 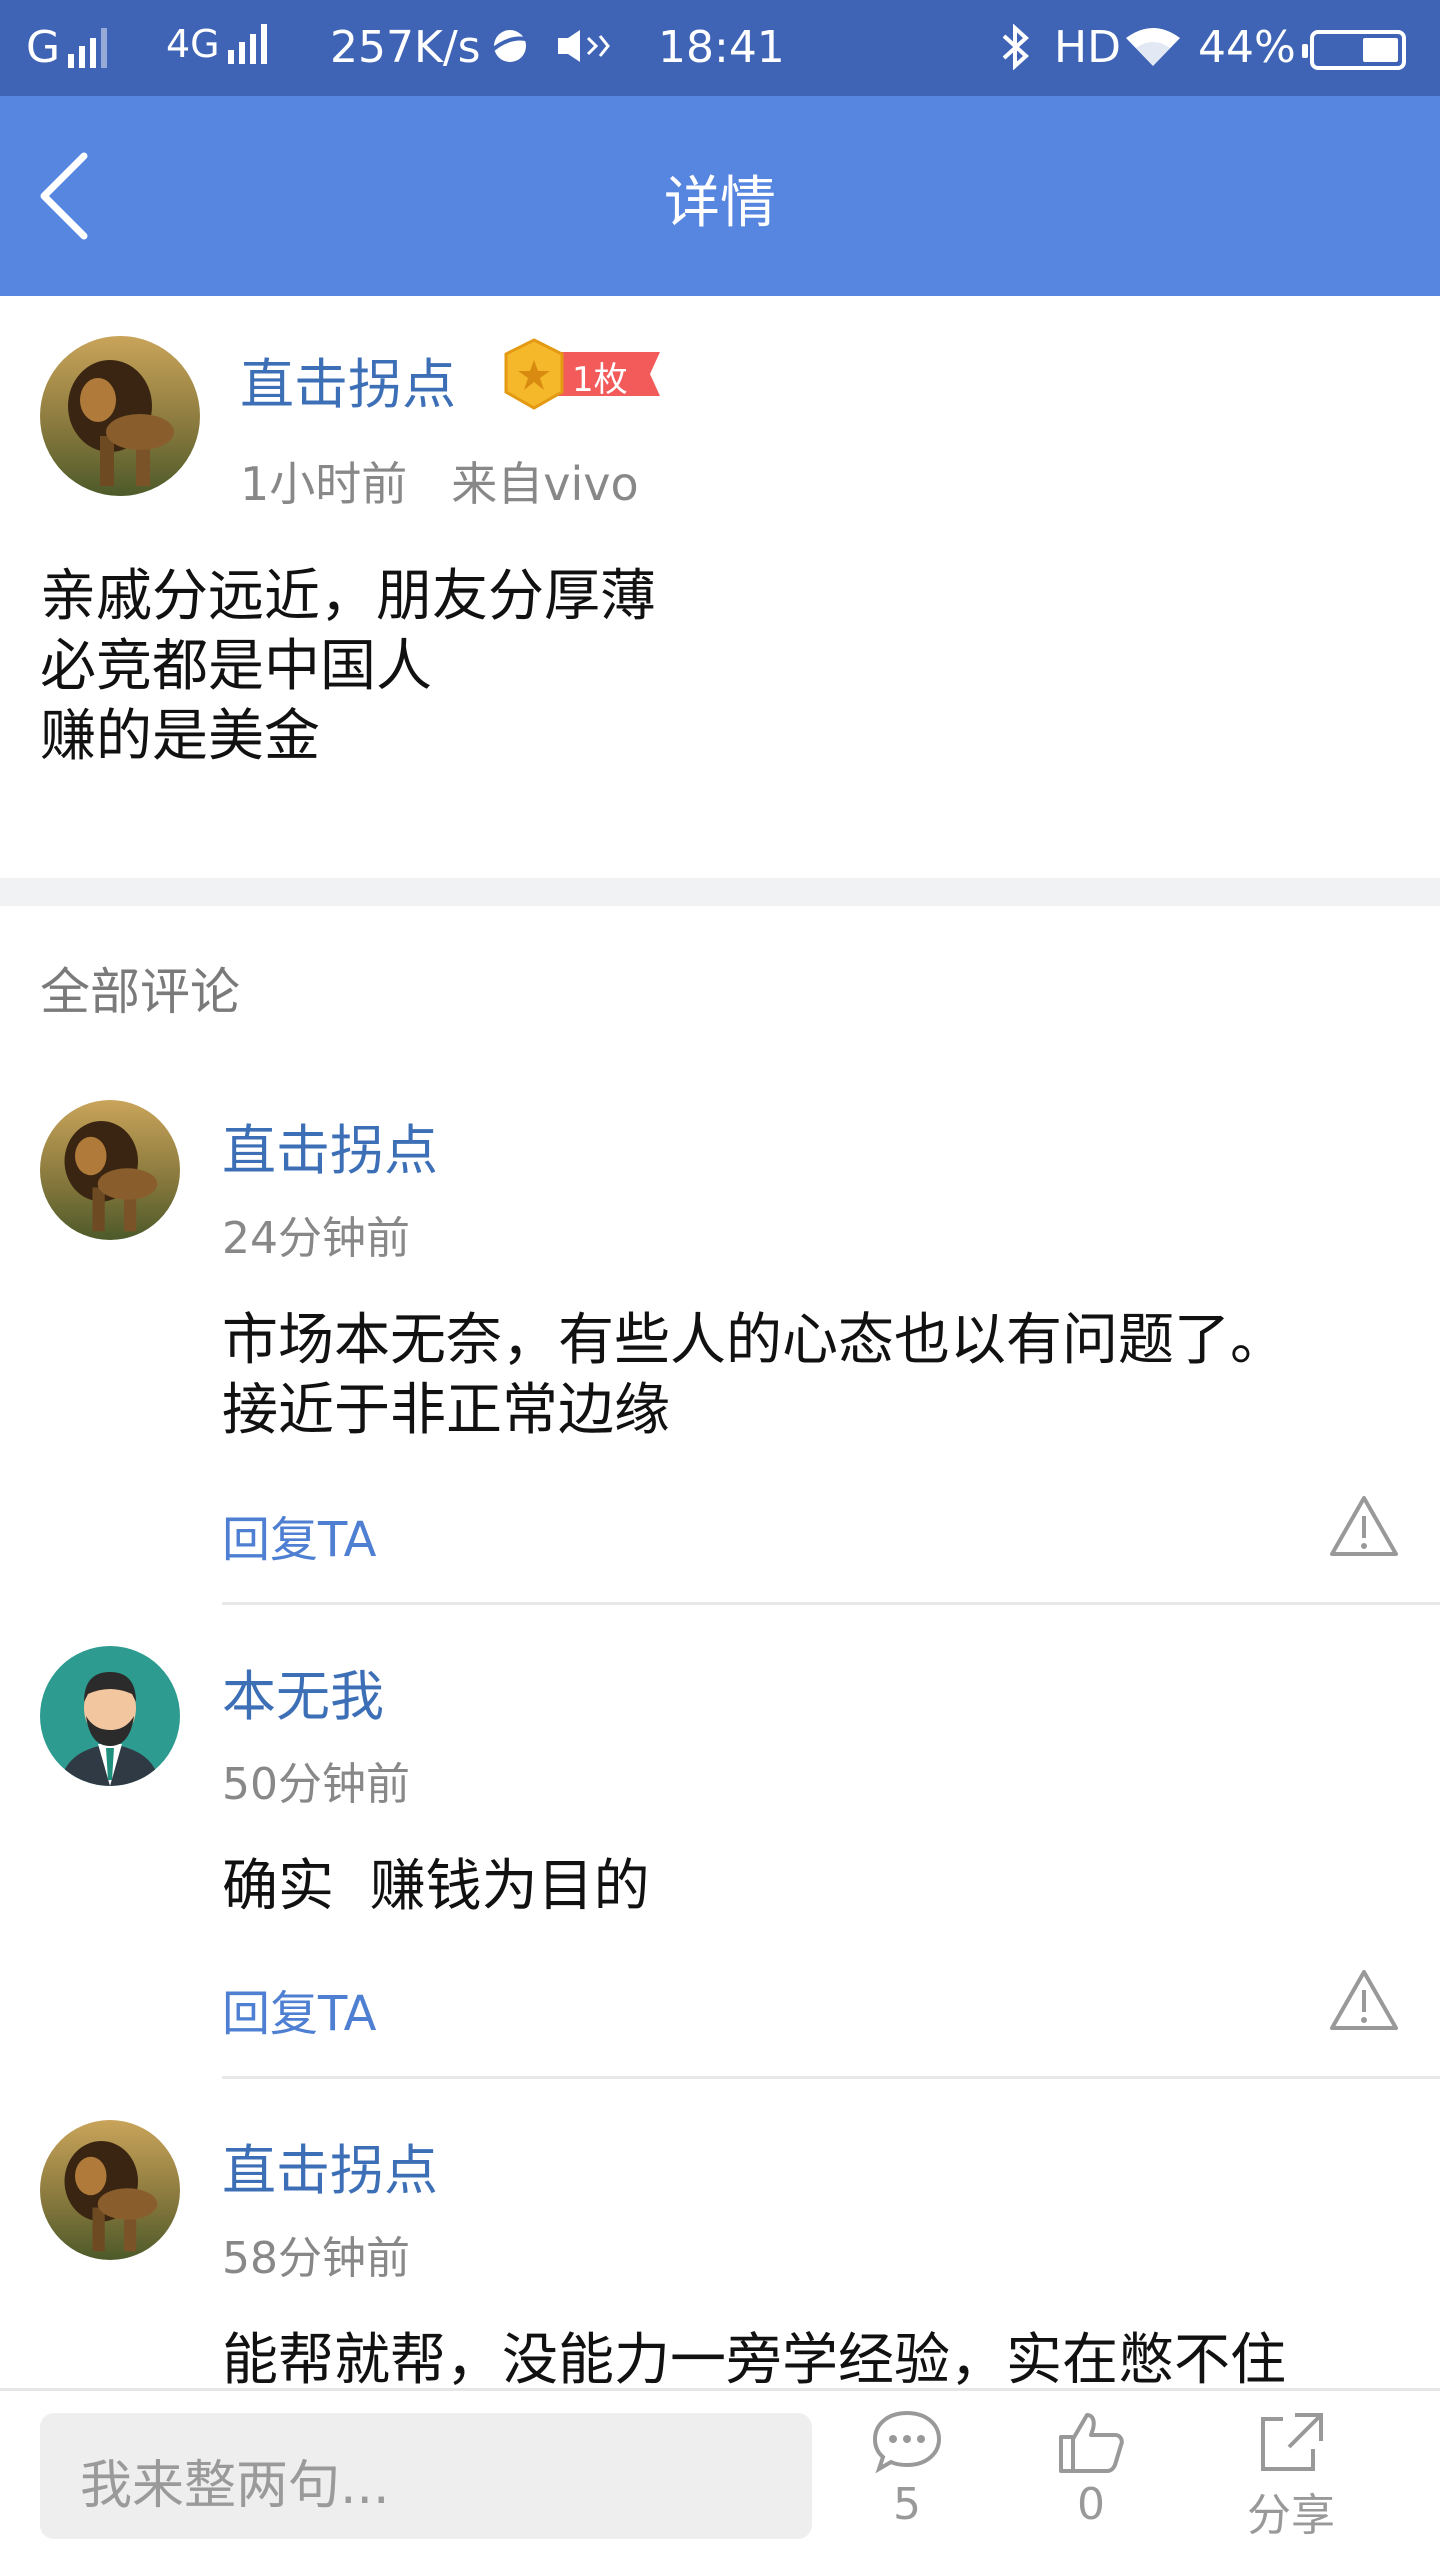 What do you see at coordinates (140, 992) in the screenshot?
I see `comments-heading: 全部评论` at bounding box center [140, 992].